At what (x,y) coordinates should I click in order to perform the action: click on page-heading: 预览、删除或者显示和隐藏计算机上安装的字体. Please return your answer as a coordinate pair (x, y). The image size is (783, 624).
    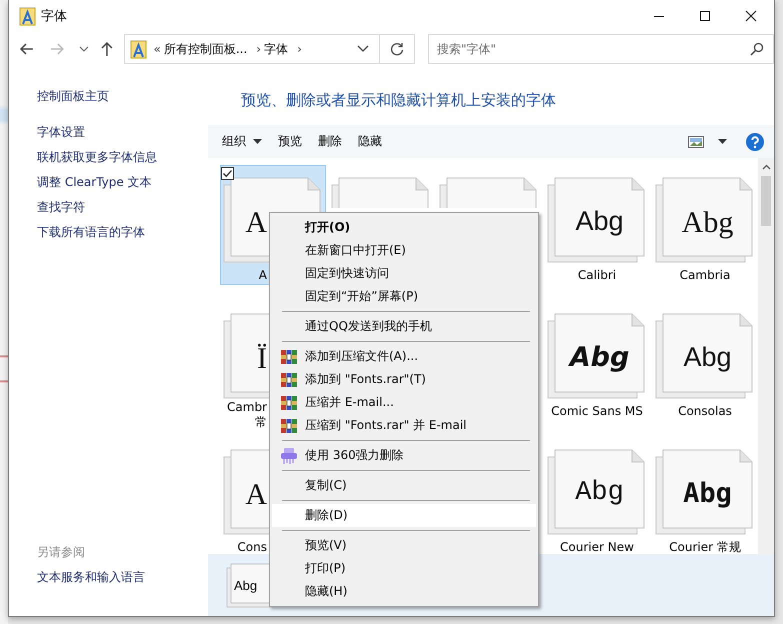
    Looking at the image, I should click on (398, 100).